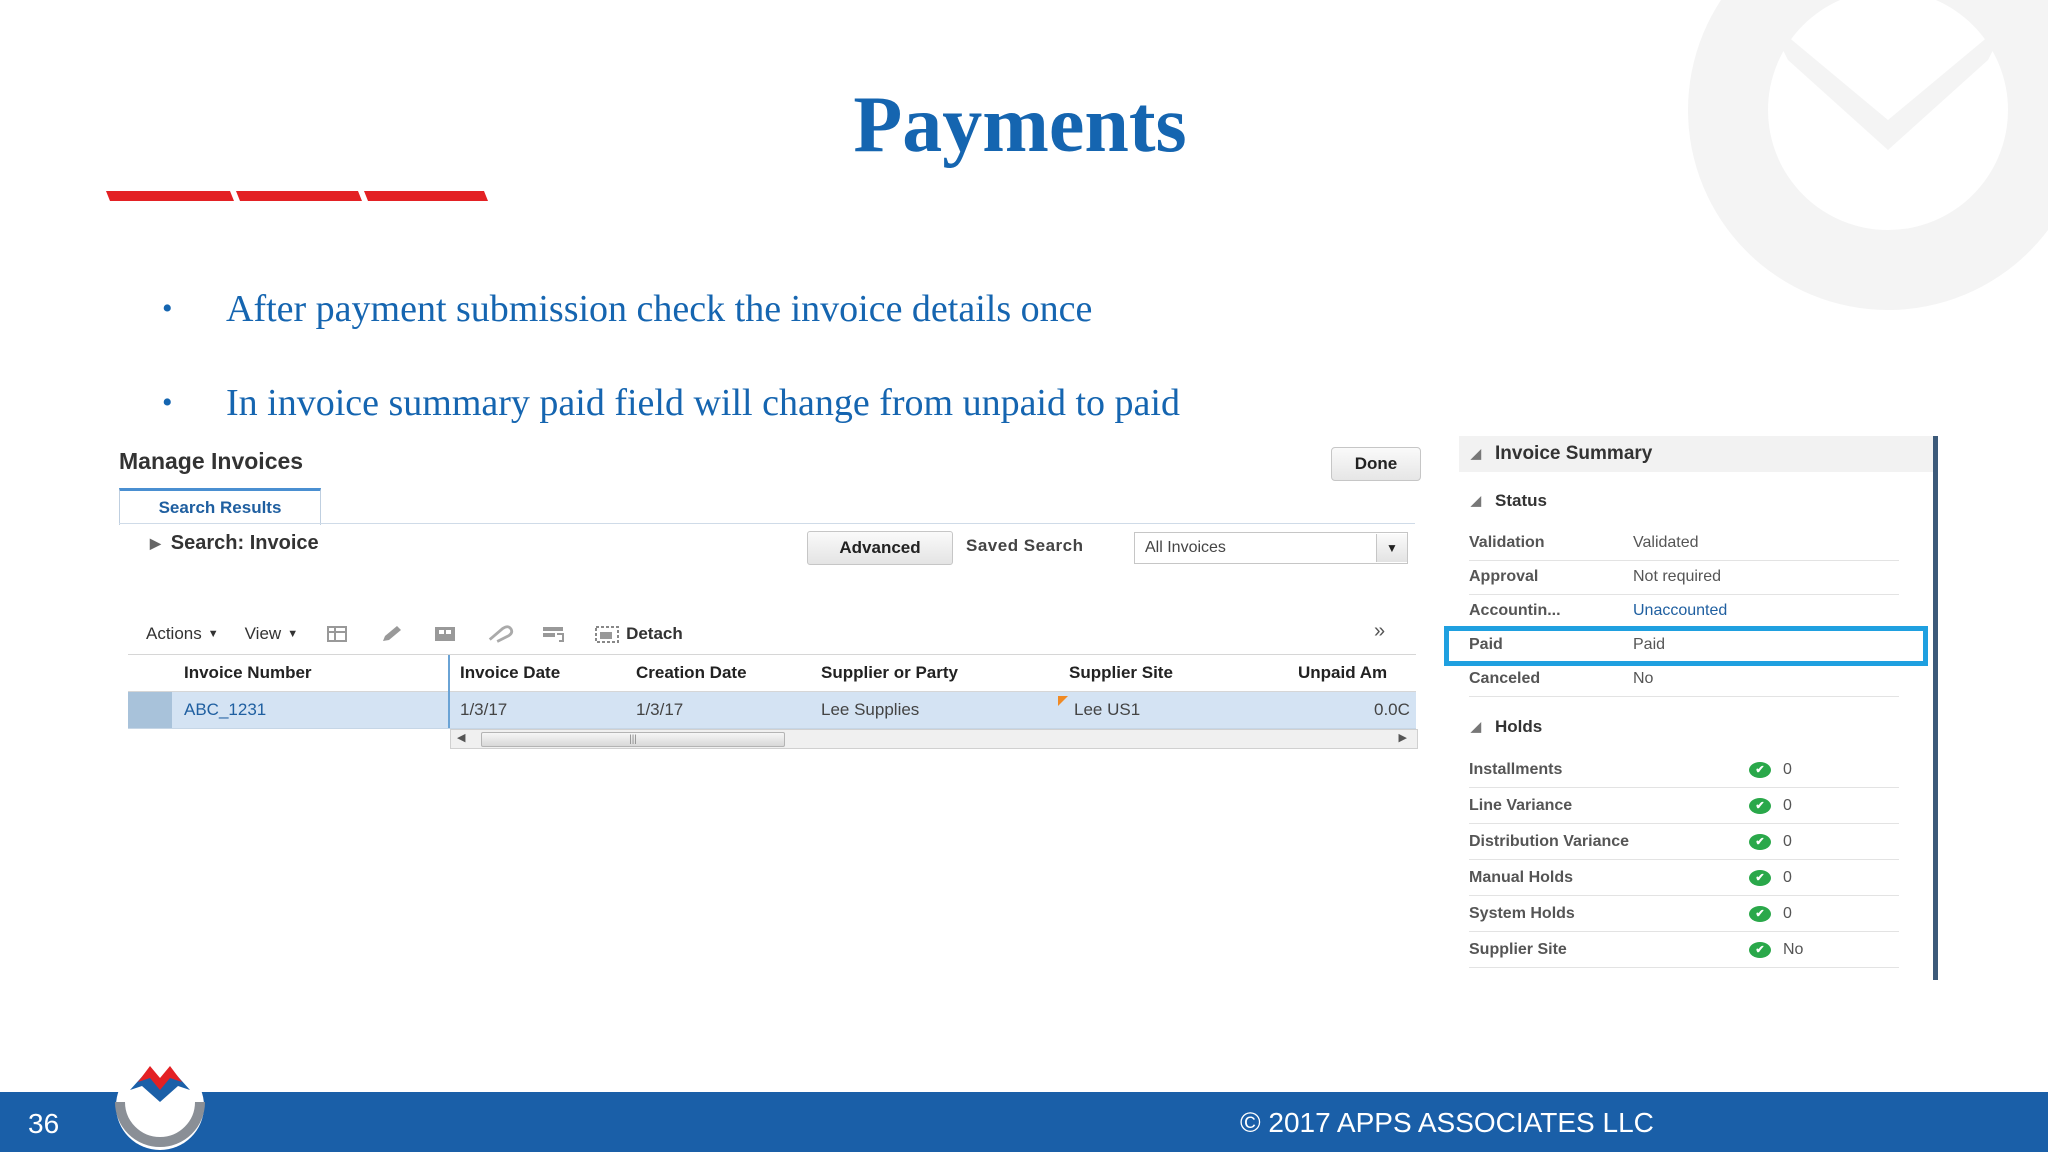  I want to click on status-section-header: ◢ Status, so click(1503, 501).